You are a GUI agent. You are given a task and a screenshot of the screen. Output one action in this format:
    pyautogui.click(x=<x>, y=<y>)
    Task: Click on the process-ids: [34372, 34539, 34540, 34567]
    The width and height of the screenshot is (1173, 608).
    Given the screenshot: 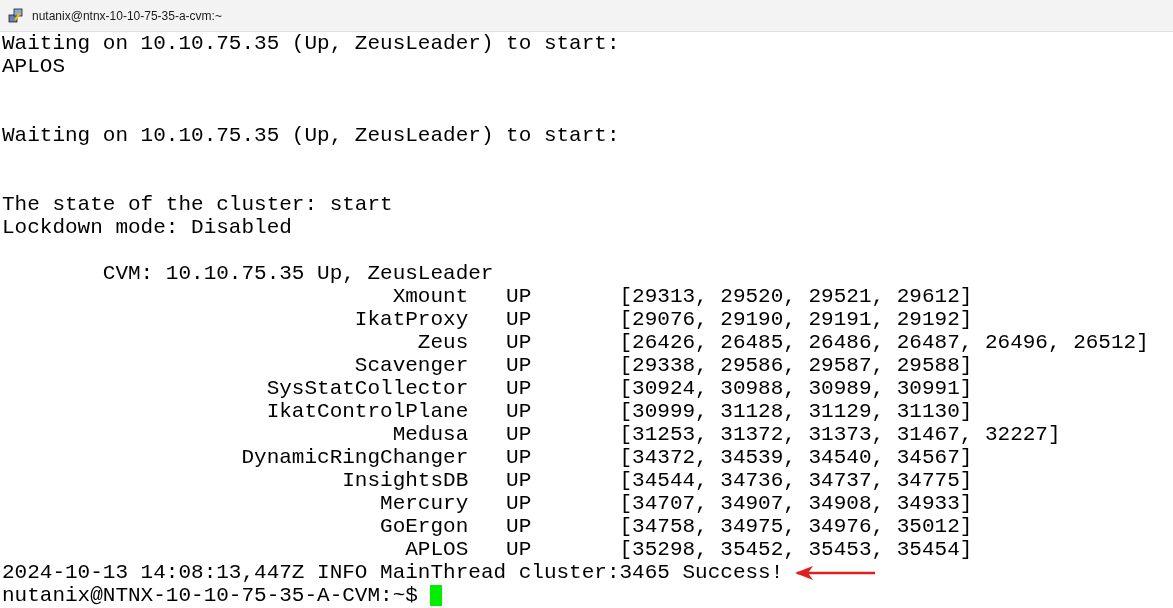 What is the action you would take?
    pyautogui.click(x=796, y=457)
    